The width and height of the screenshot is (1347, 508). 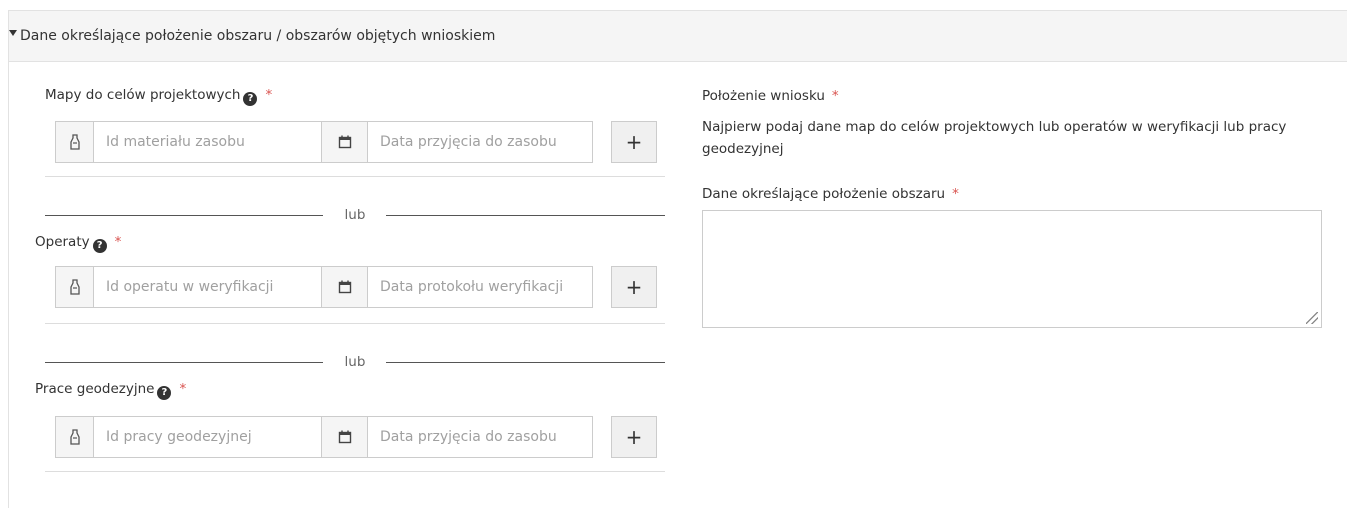 I want to click on caret-down-icon, so click(x=13, y=33).